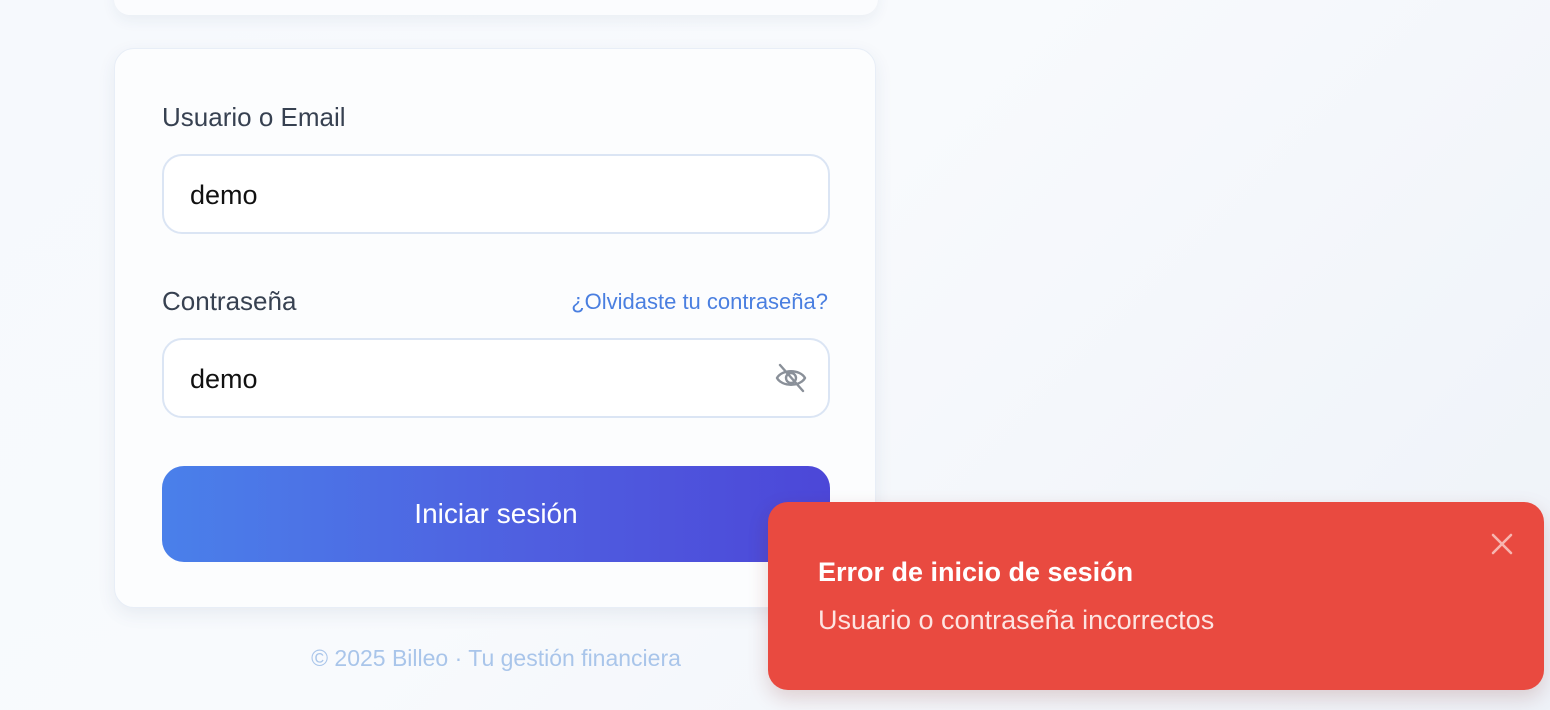  I want to click on footer-copyright: © 2025 Billeo · Tu gestión financiera, so click(496, 658).